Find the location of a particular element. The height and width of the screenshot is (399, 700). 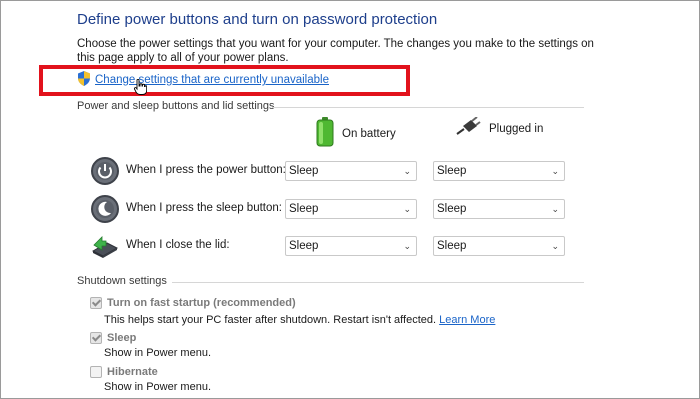

row-label-close-lid: When I close the lid: is located at coordinates (178, 245).